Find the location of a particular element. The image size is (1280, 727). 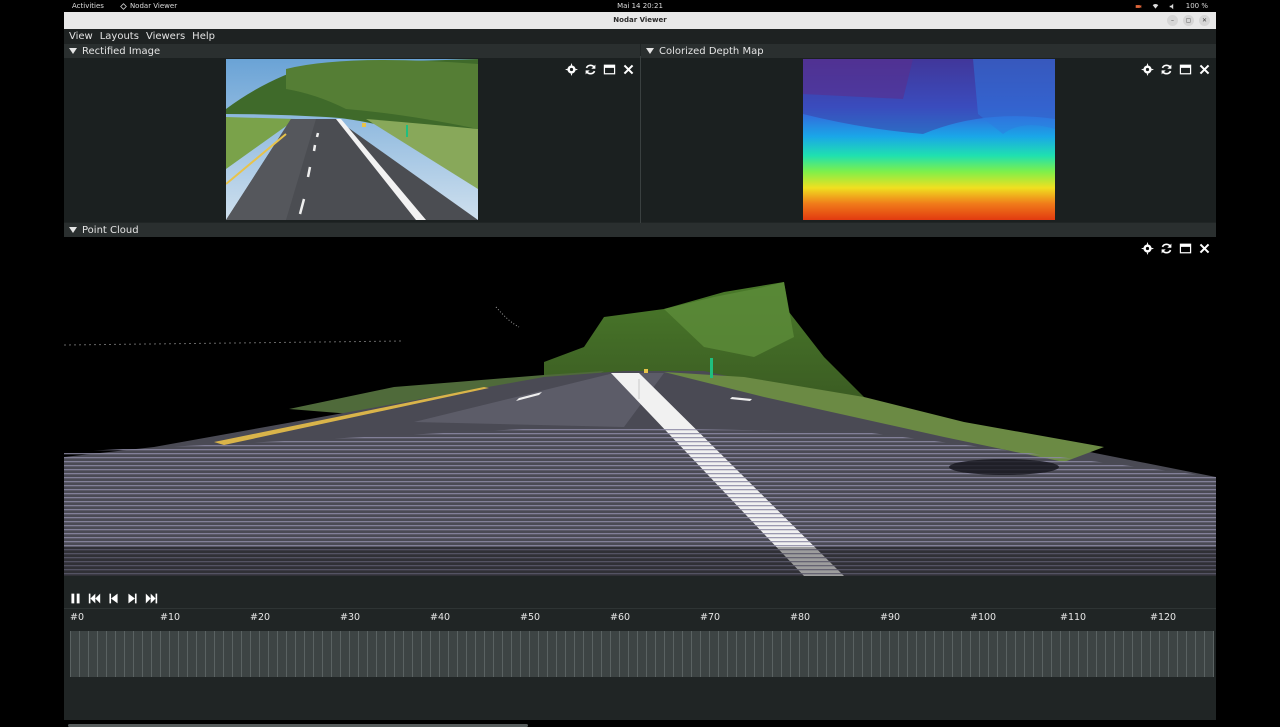

panel-header: Point Cloud is located at coordinates (640, 230).